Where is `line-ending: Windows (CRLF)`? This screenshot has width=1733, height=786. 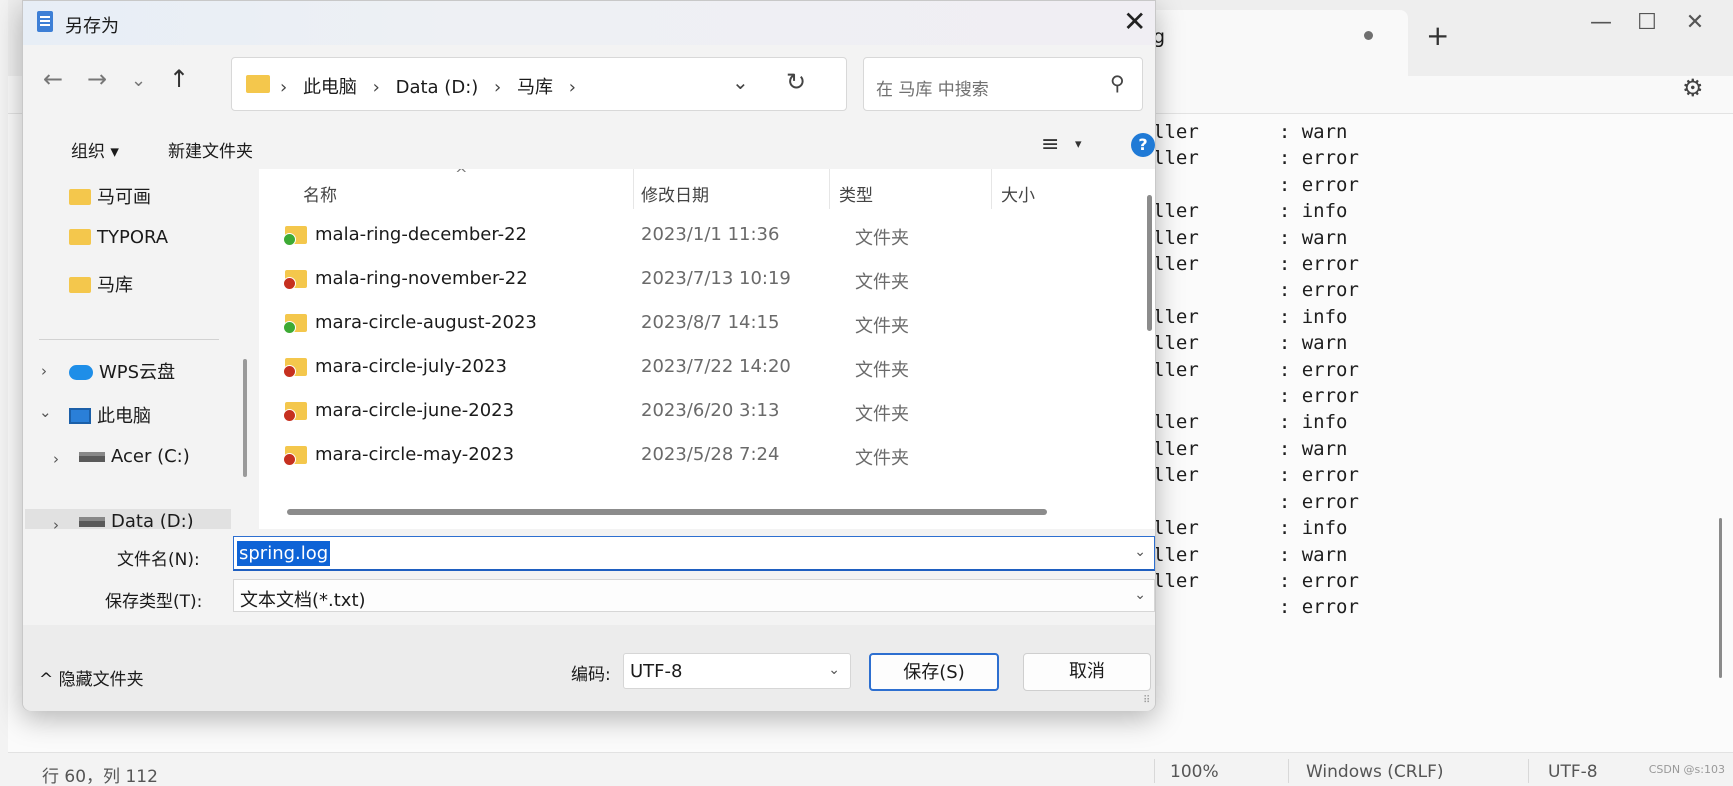
line-ending: Windows (CRLF) is located at coordinates (1375, 772).